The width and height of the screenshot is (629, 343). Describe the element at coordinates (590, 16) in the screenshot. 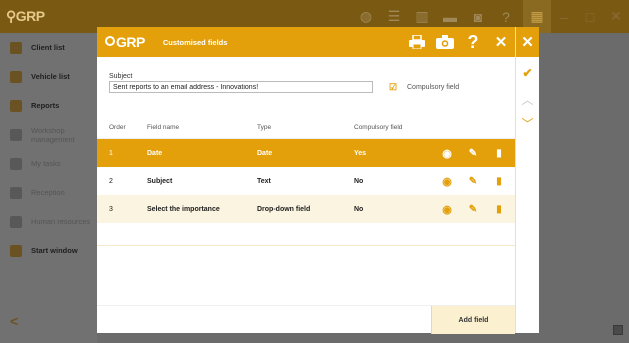

I see `maximize-icon: □` at that location.